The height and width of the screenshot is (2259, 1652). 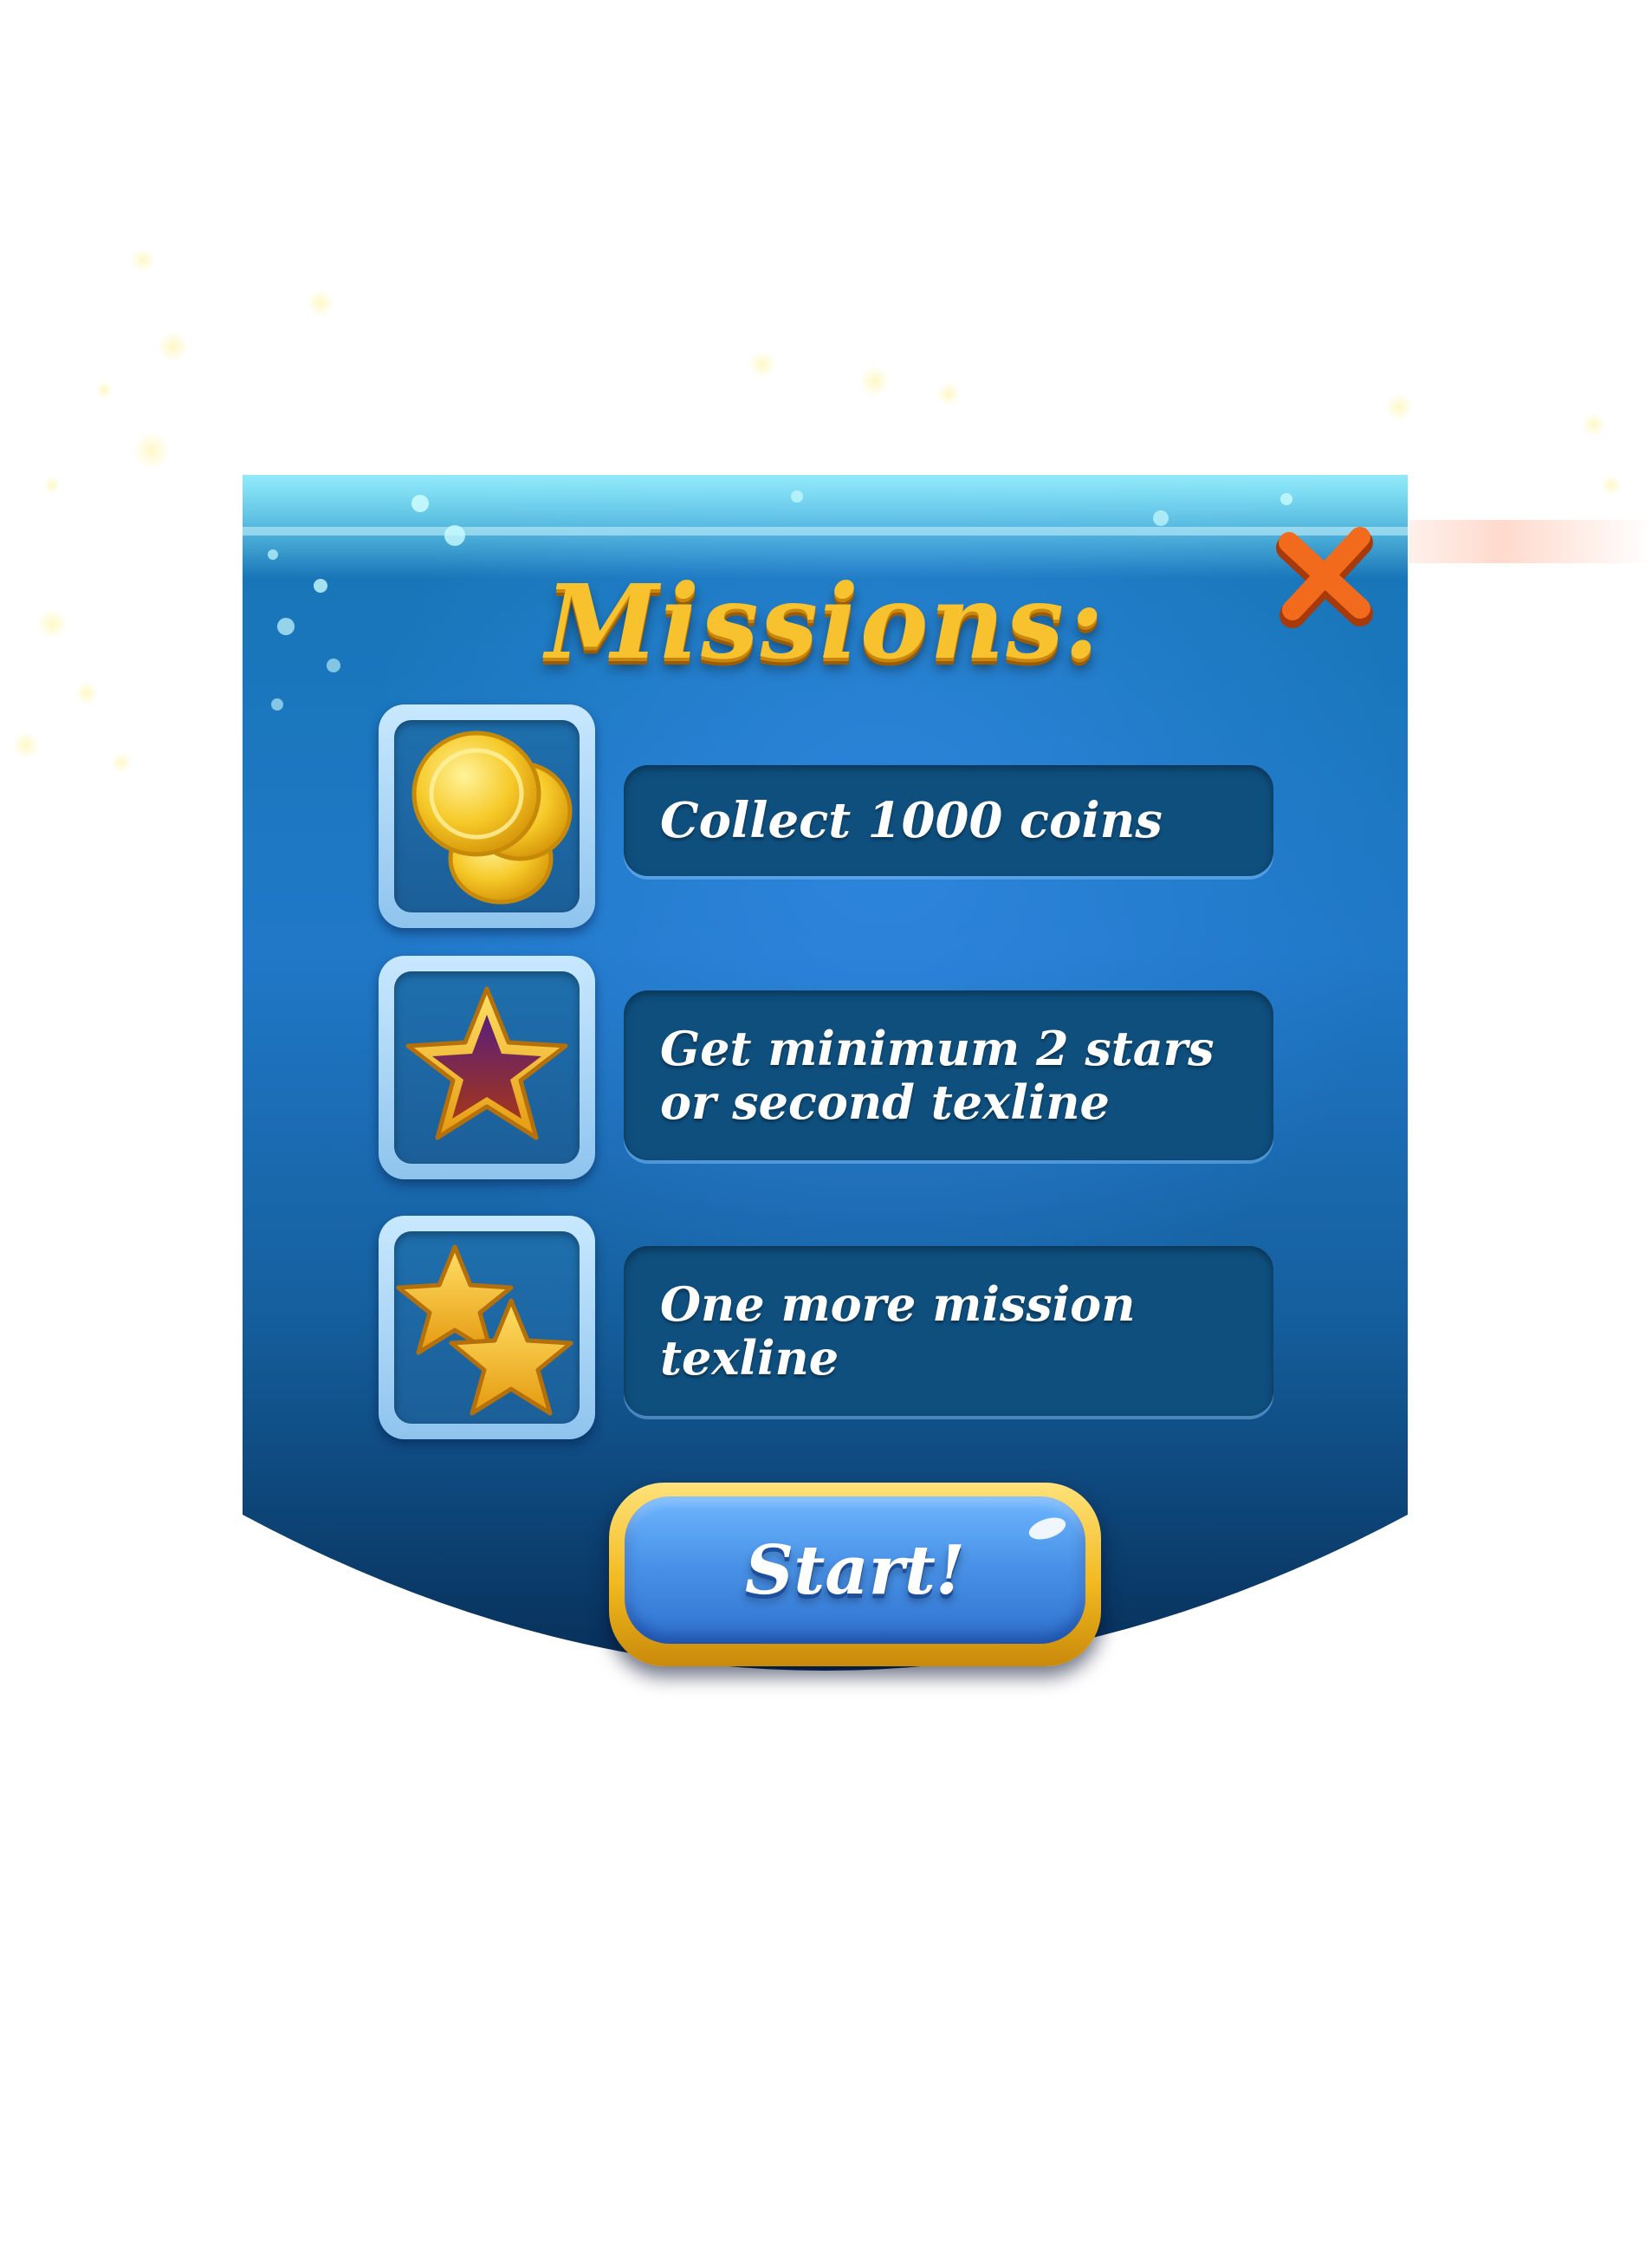 What do you see at coordinates (937, 1048) in the screenshot?
I see `mission-2-line-1: Get minimum 2 stars` at bounding box center [937, 1048].